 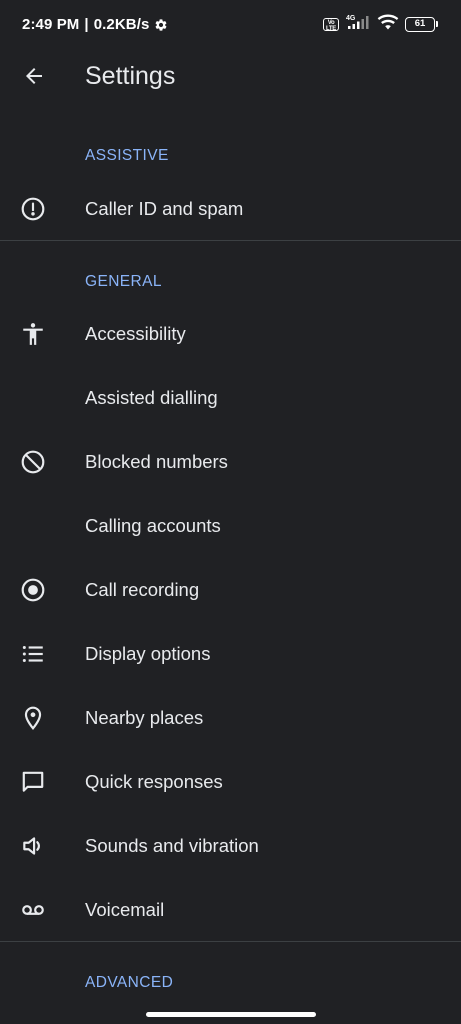 I want to click on settings-item-nearby-places: Nearby places, so click(x=230, y=719).